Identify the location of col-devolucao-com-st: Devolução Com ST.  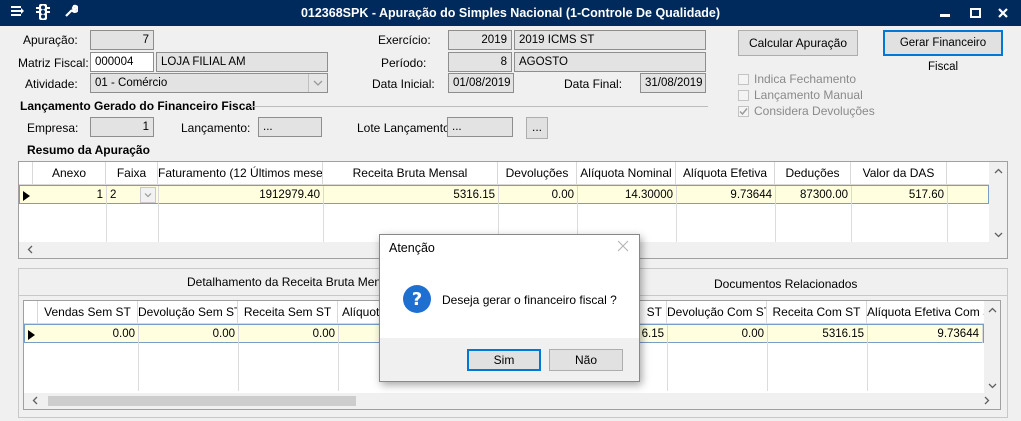
(717, 312).